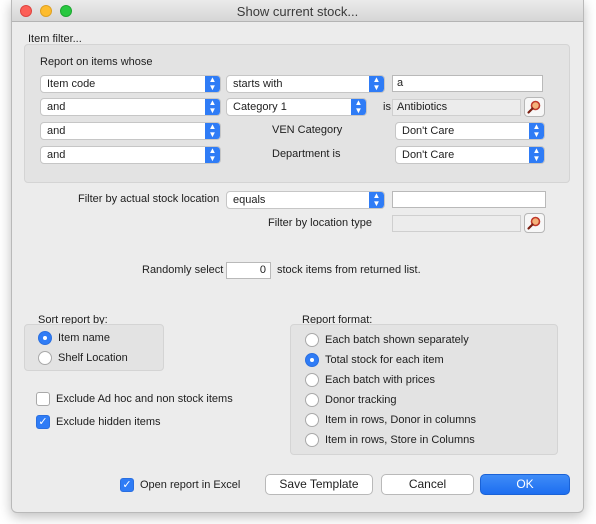  I want to click on department-label: Department is, so click(306, 154).